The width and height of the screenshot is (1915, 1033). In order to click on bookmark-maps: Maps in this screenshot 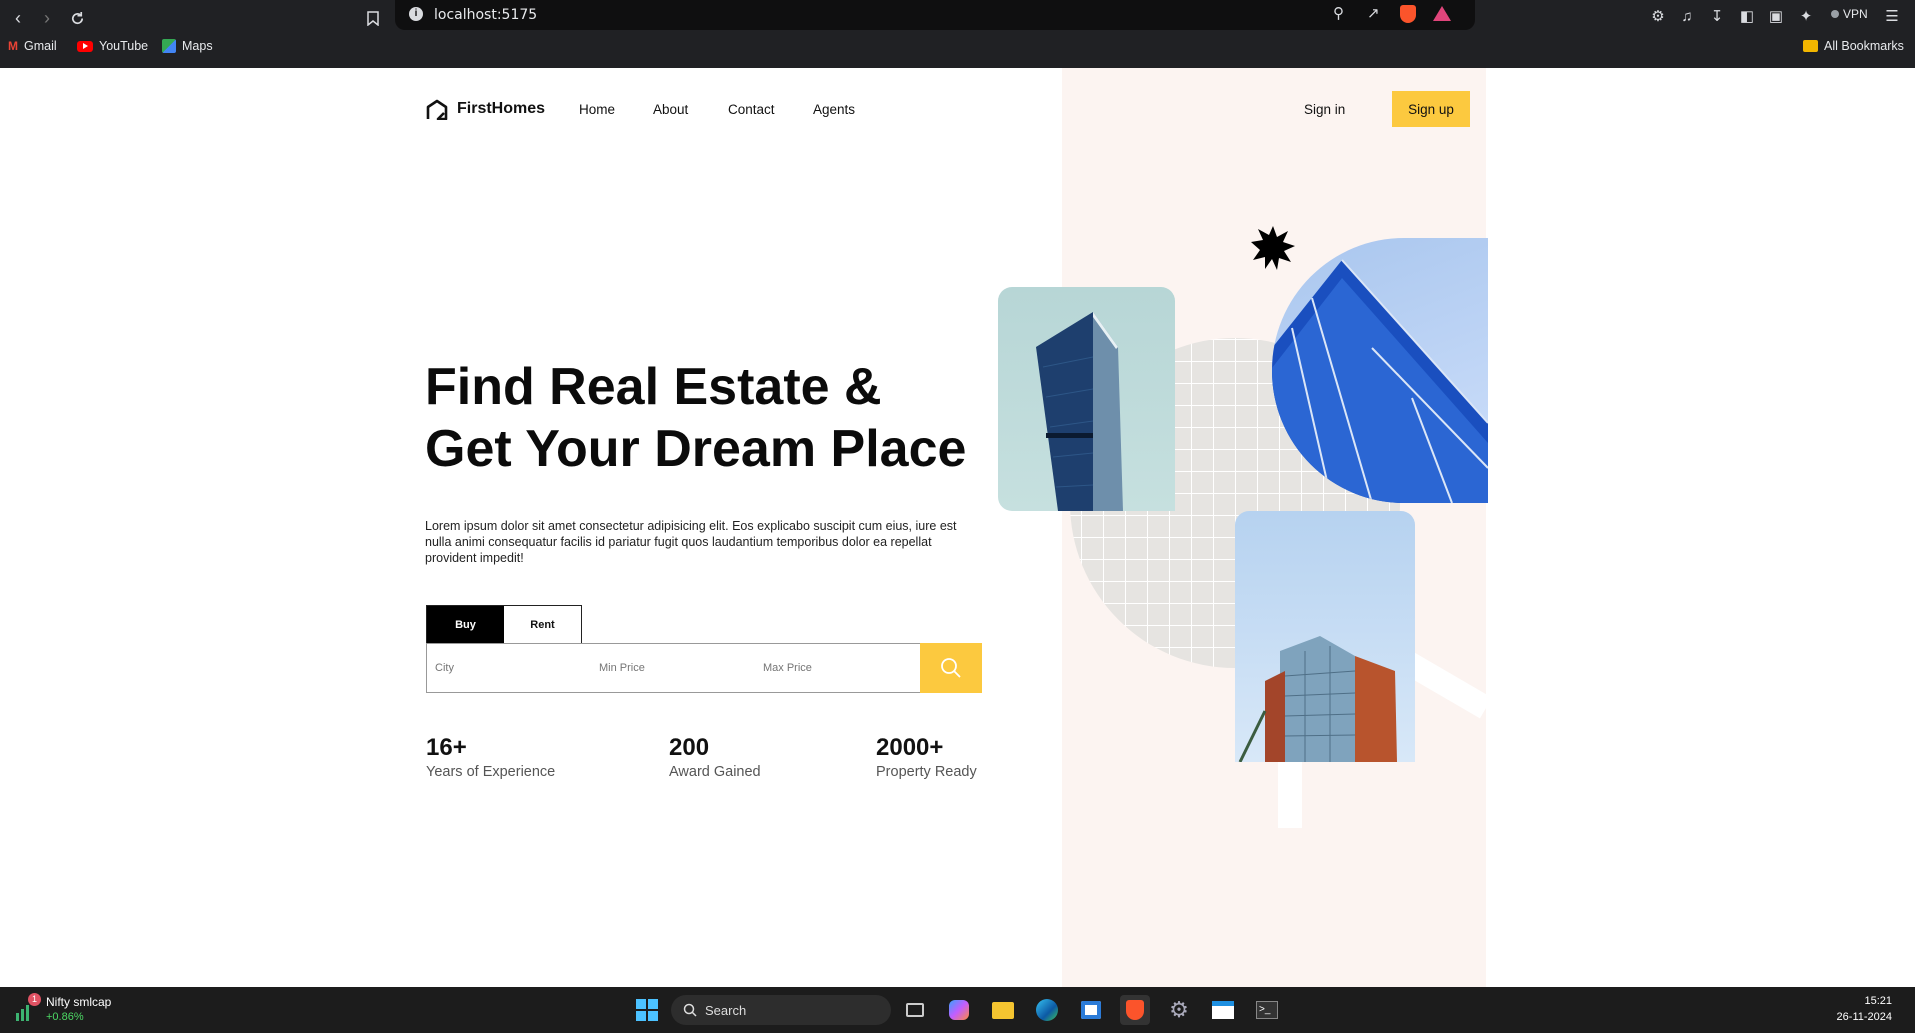, I will do `click(187, 46)`.